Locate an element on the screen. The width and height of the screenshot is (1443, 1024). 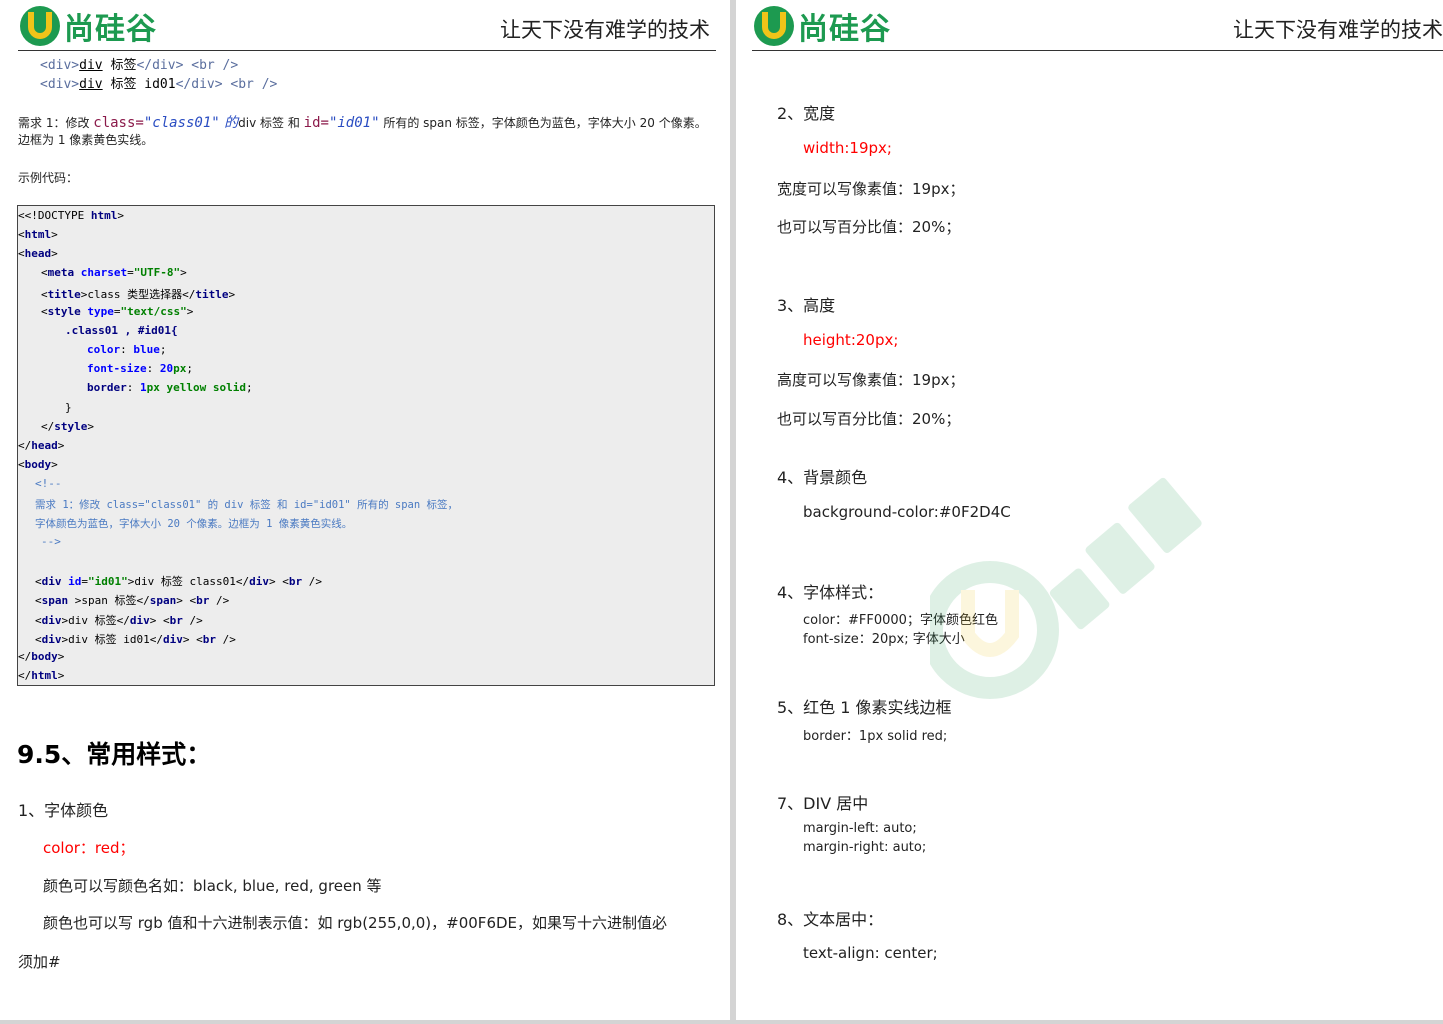
code-tag: </div> is located at coordinates (199, 84).